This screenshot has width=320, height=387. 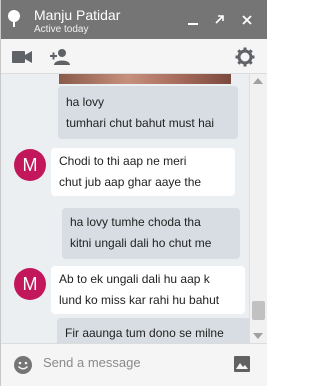 I want to click on popout-arrow-icon, so click(x=219, y=19).